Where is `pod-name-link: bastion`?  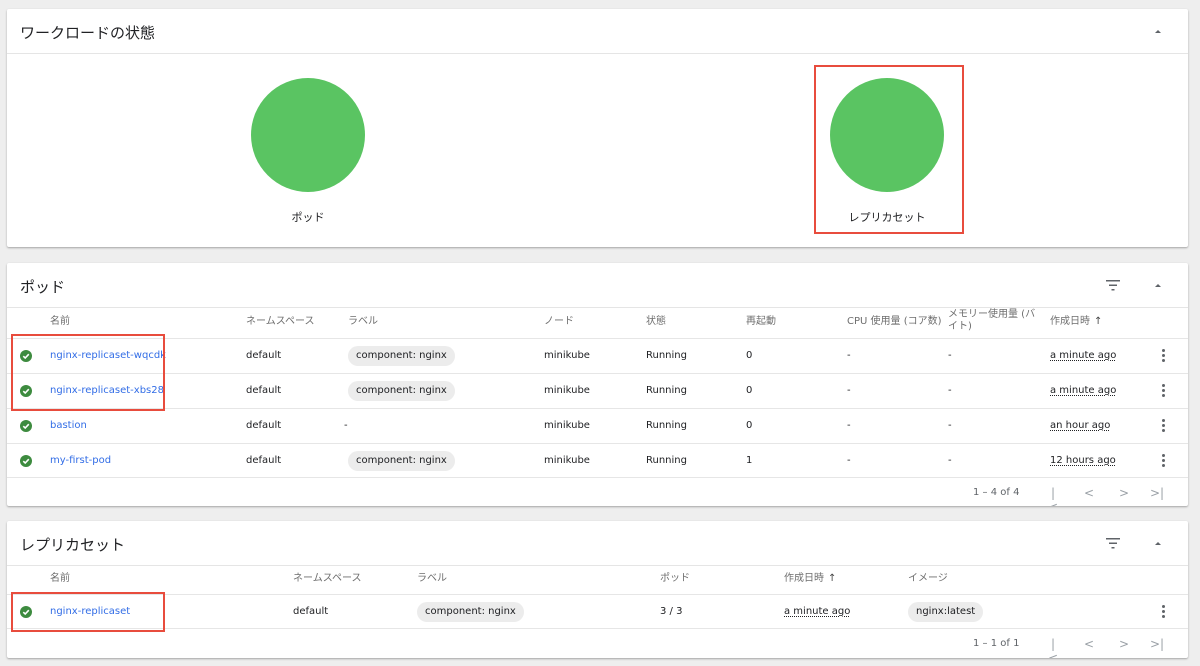 pod-name-link: bastion is located at coordinates (68, 426).